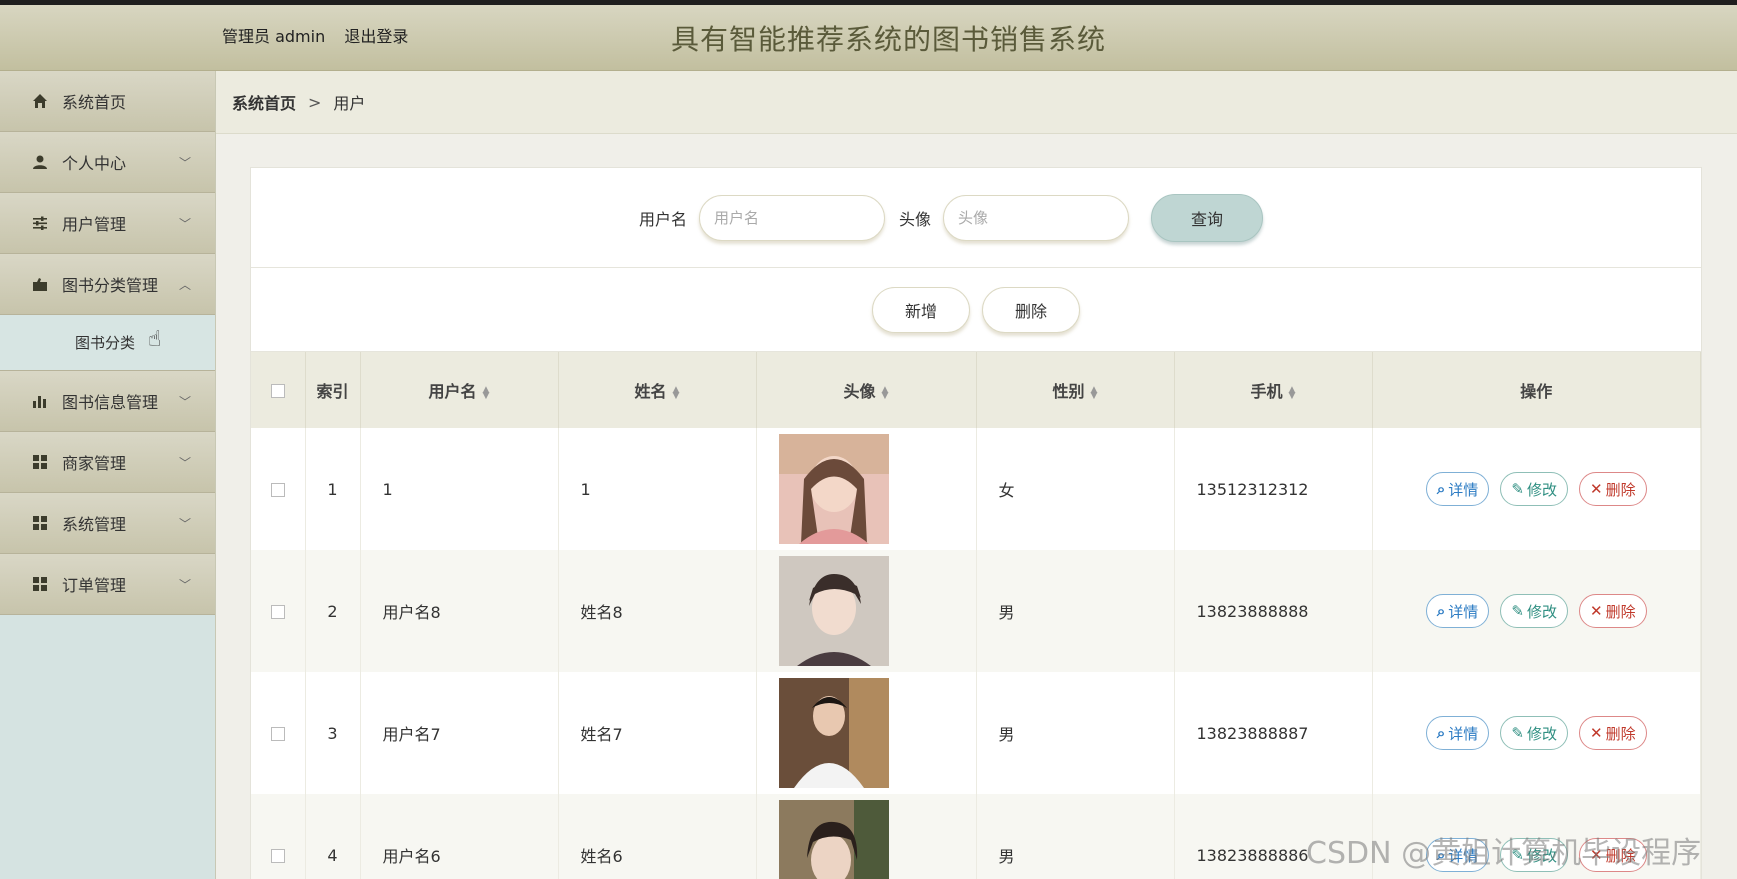 This screenshot has width=1737, height=879. I want to click on username-header: 用户名 ▲ ▼, so click(459, 390).